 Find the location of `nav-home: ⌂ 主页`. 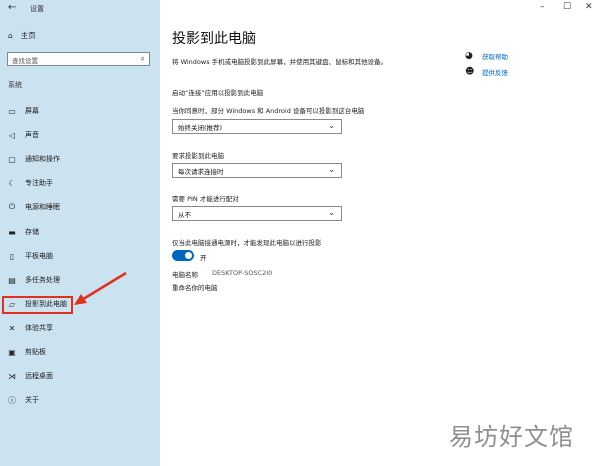

nav-home: ⌂ 主页 is located at coordinates (22, 35).